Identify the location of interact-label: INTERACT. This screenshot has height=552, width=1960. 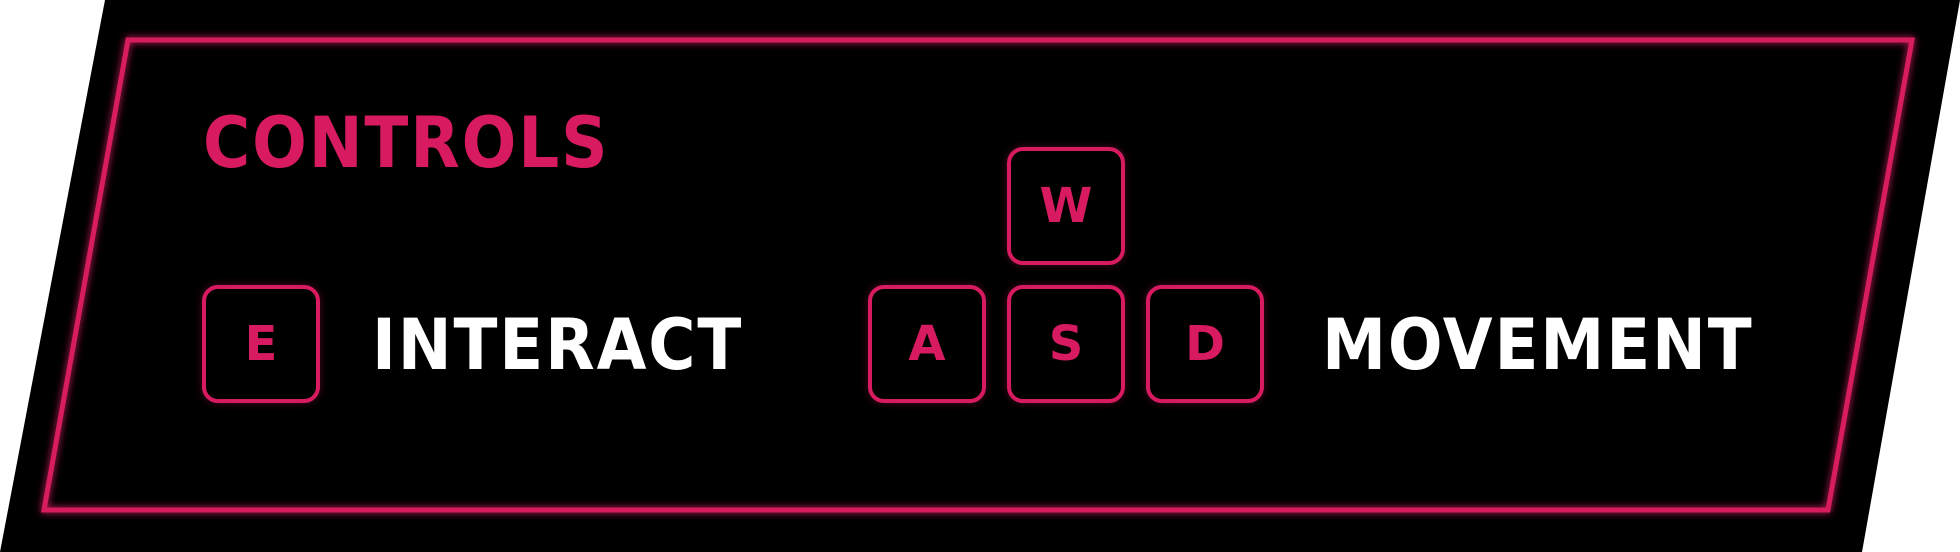
(558, 345).